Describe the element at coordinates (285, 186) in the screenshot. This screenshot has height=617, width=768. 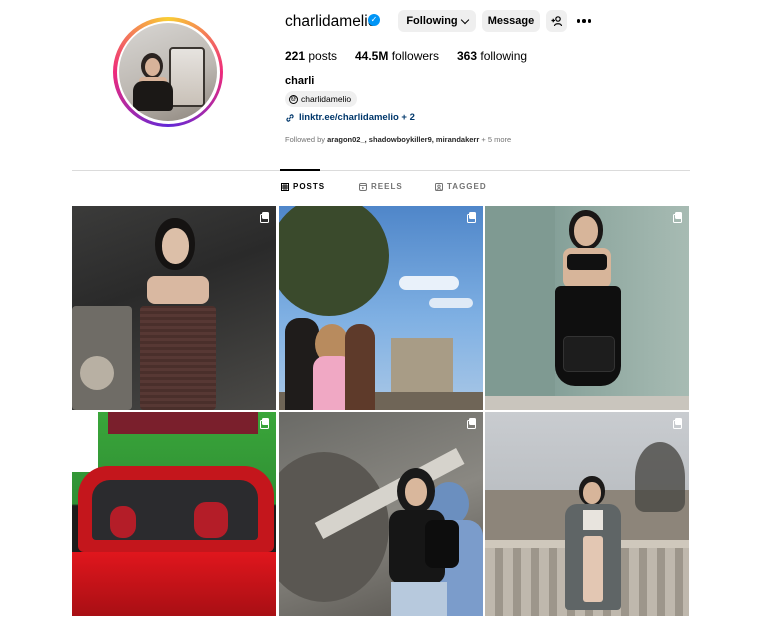
I see `grid-icon` at that location.